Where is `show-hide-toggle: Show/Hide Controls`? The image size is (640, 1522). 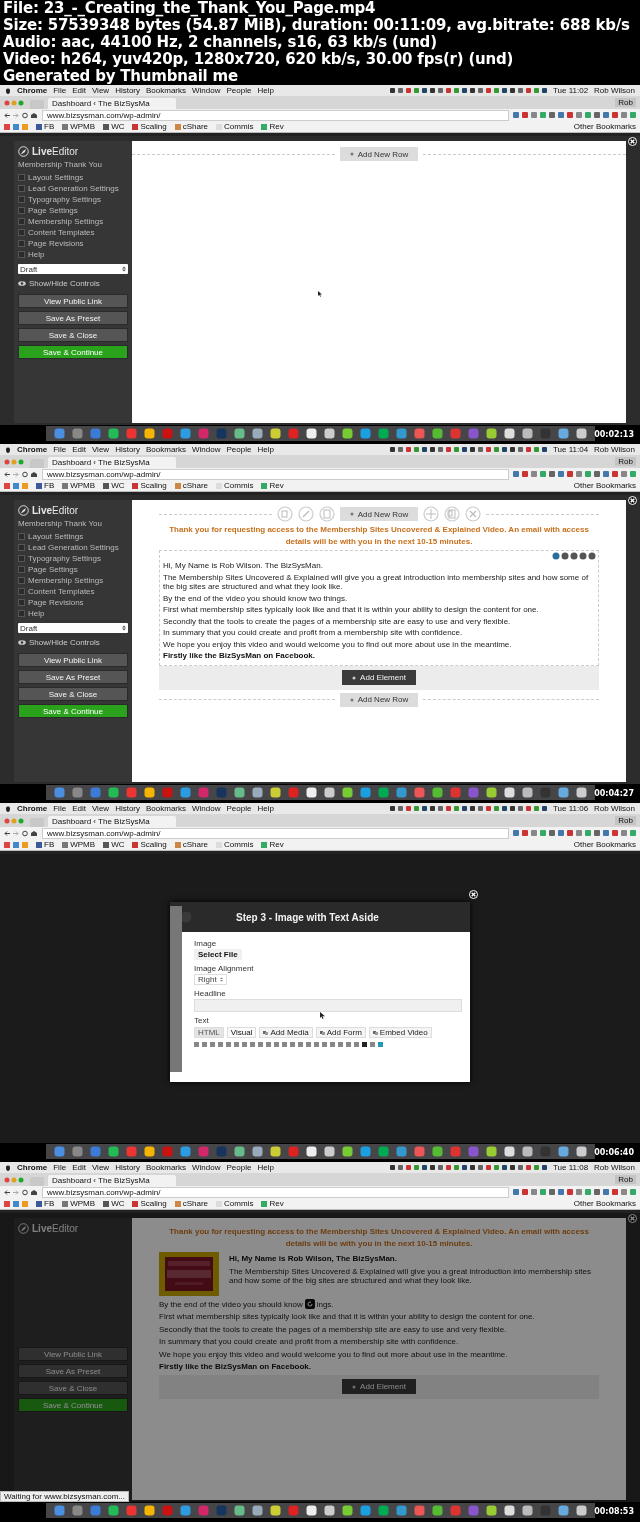
show-hide-toggle: Show/Hide Controls is located at coordinates (73, 283).